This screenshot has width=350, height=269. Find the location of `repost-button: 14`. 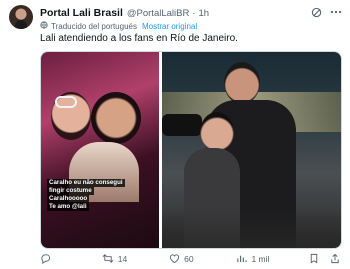

repost-button: 14 is located at coordinates (135, 259).